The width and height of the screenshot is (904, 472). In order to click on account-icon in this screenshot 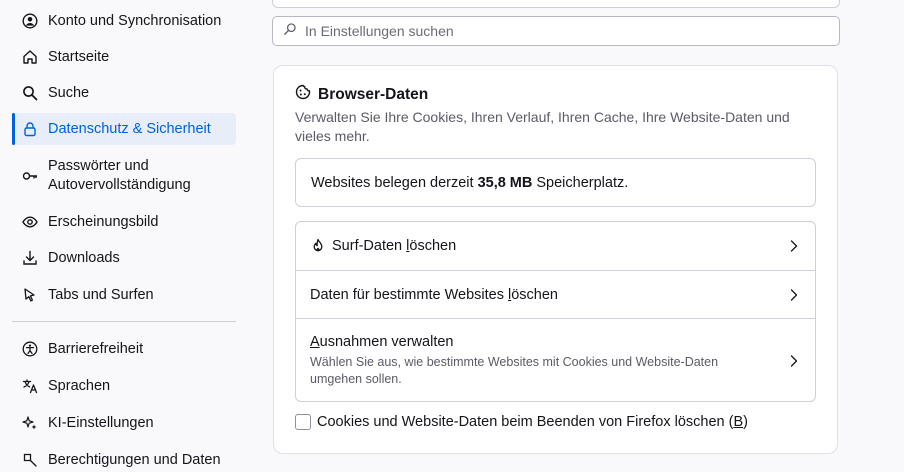, I will do `click(30, 21)`.